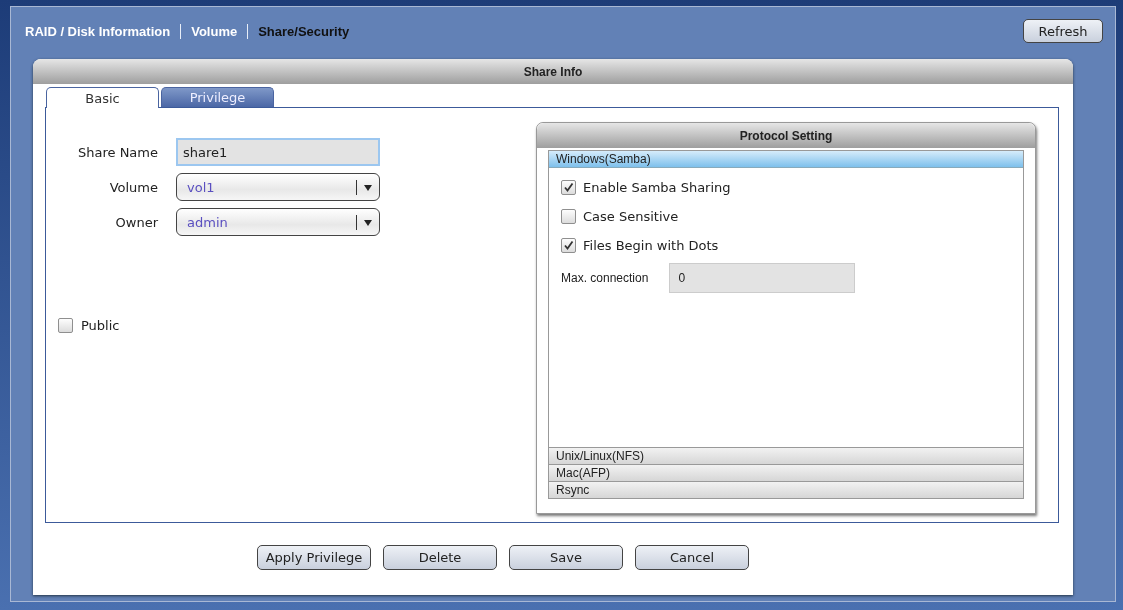 The width and height of the screenshot is (1123, 610). What do you see at coordinates (631, 216) in the screenshot?
I see `checkbox-label: Case Sensitive` at bounding box center [631, 216].